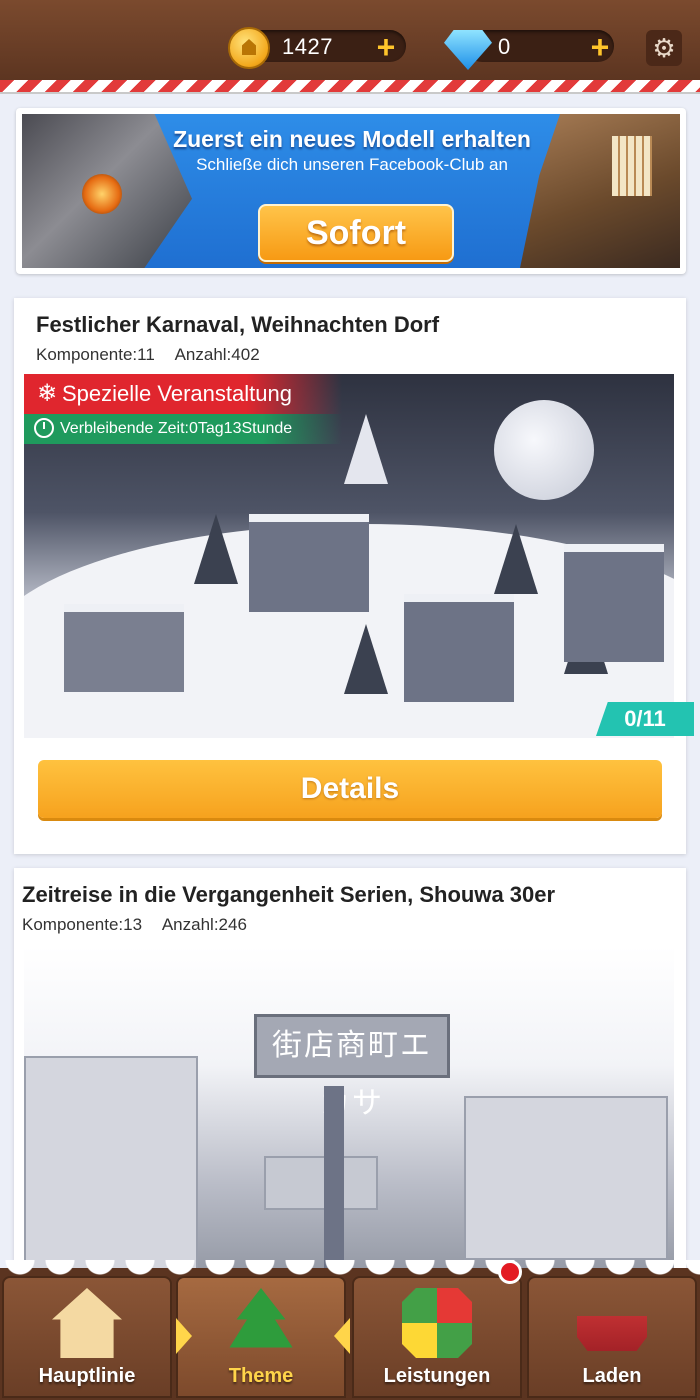  I want to click on row-shops, so click(566, 1178).